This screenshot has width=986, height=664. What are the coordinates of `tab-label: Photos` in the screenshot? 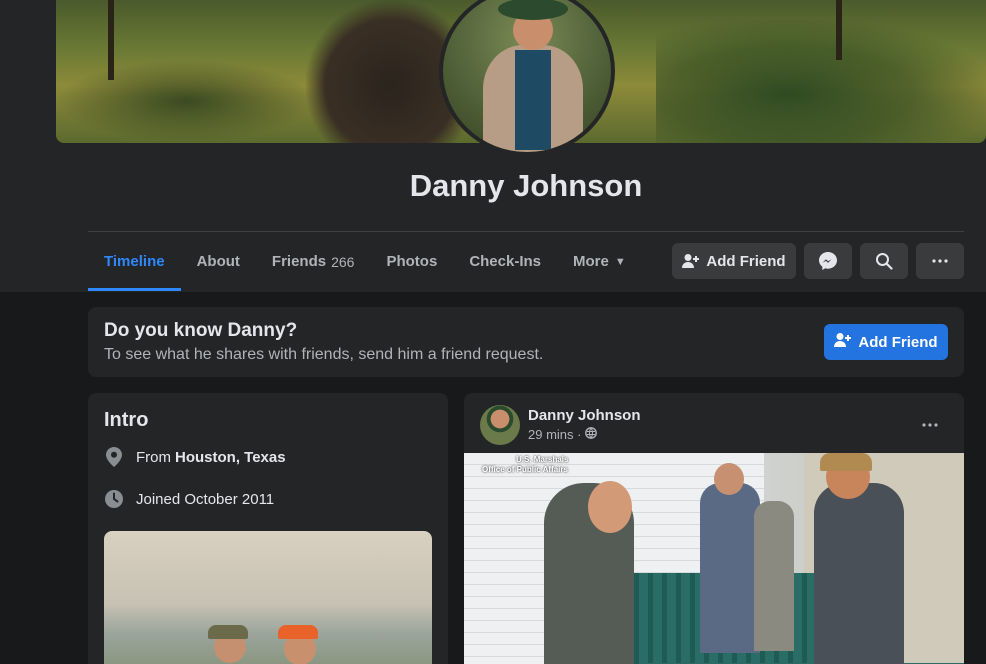 It's located at (412, 261).